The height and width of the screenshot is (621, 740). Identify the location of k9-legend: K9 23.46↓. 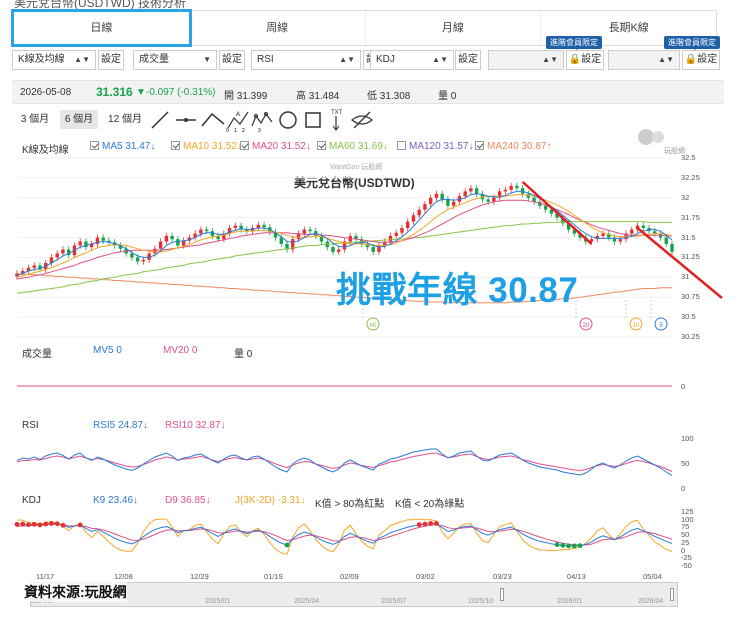
(116, 500).